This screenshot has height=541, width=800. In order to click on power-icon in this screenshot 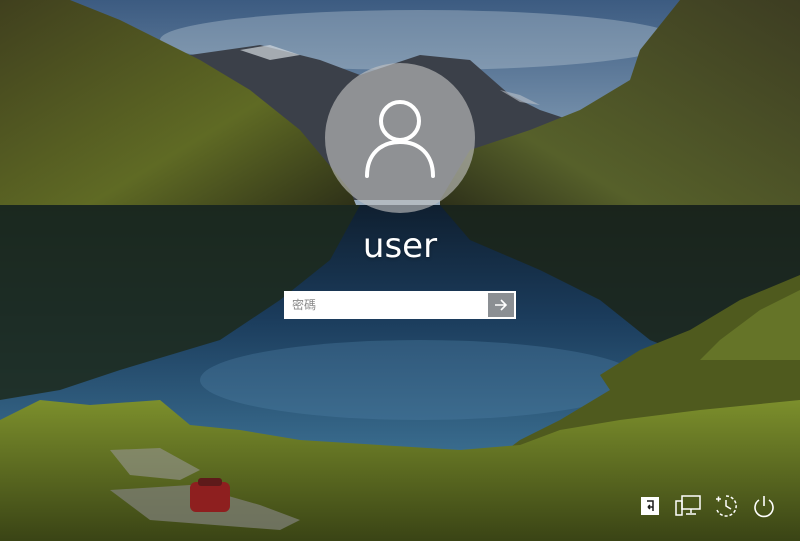, I will do `click(764, 507)`.